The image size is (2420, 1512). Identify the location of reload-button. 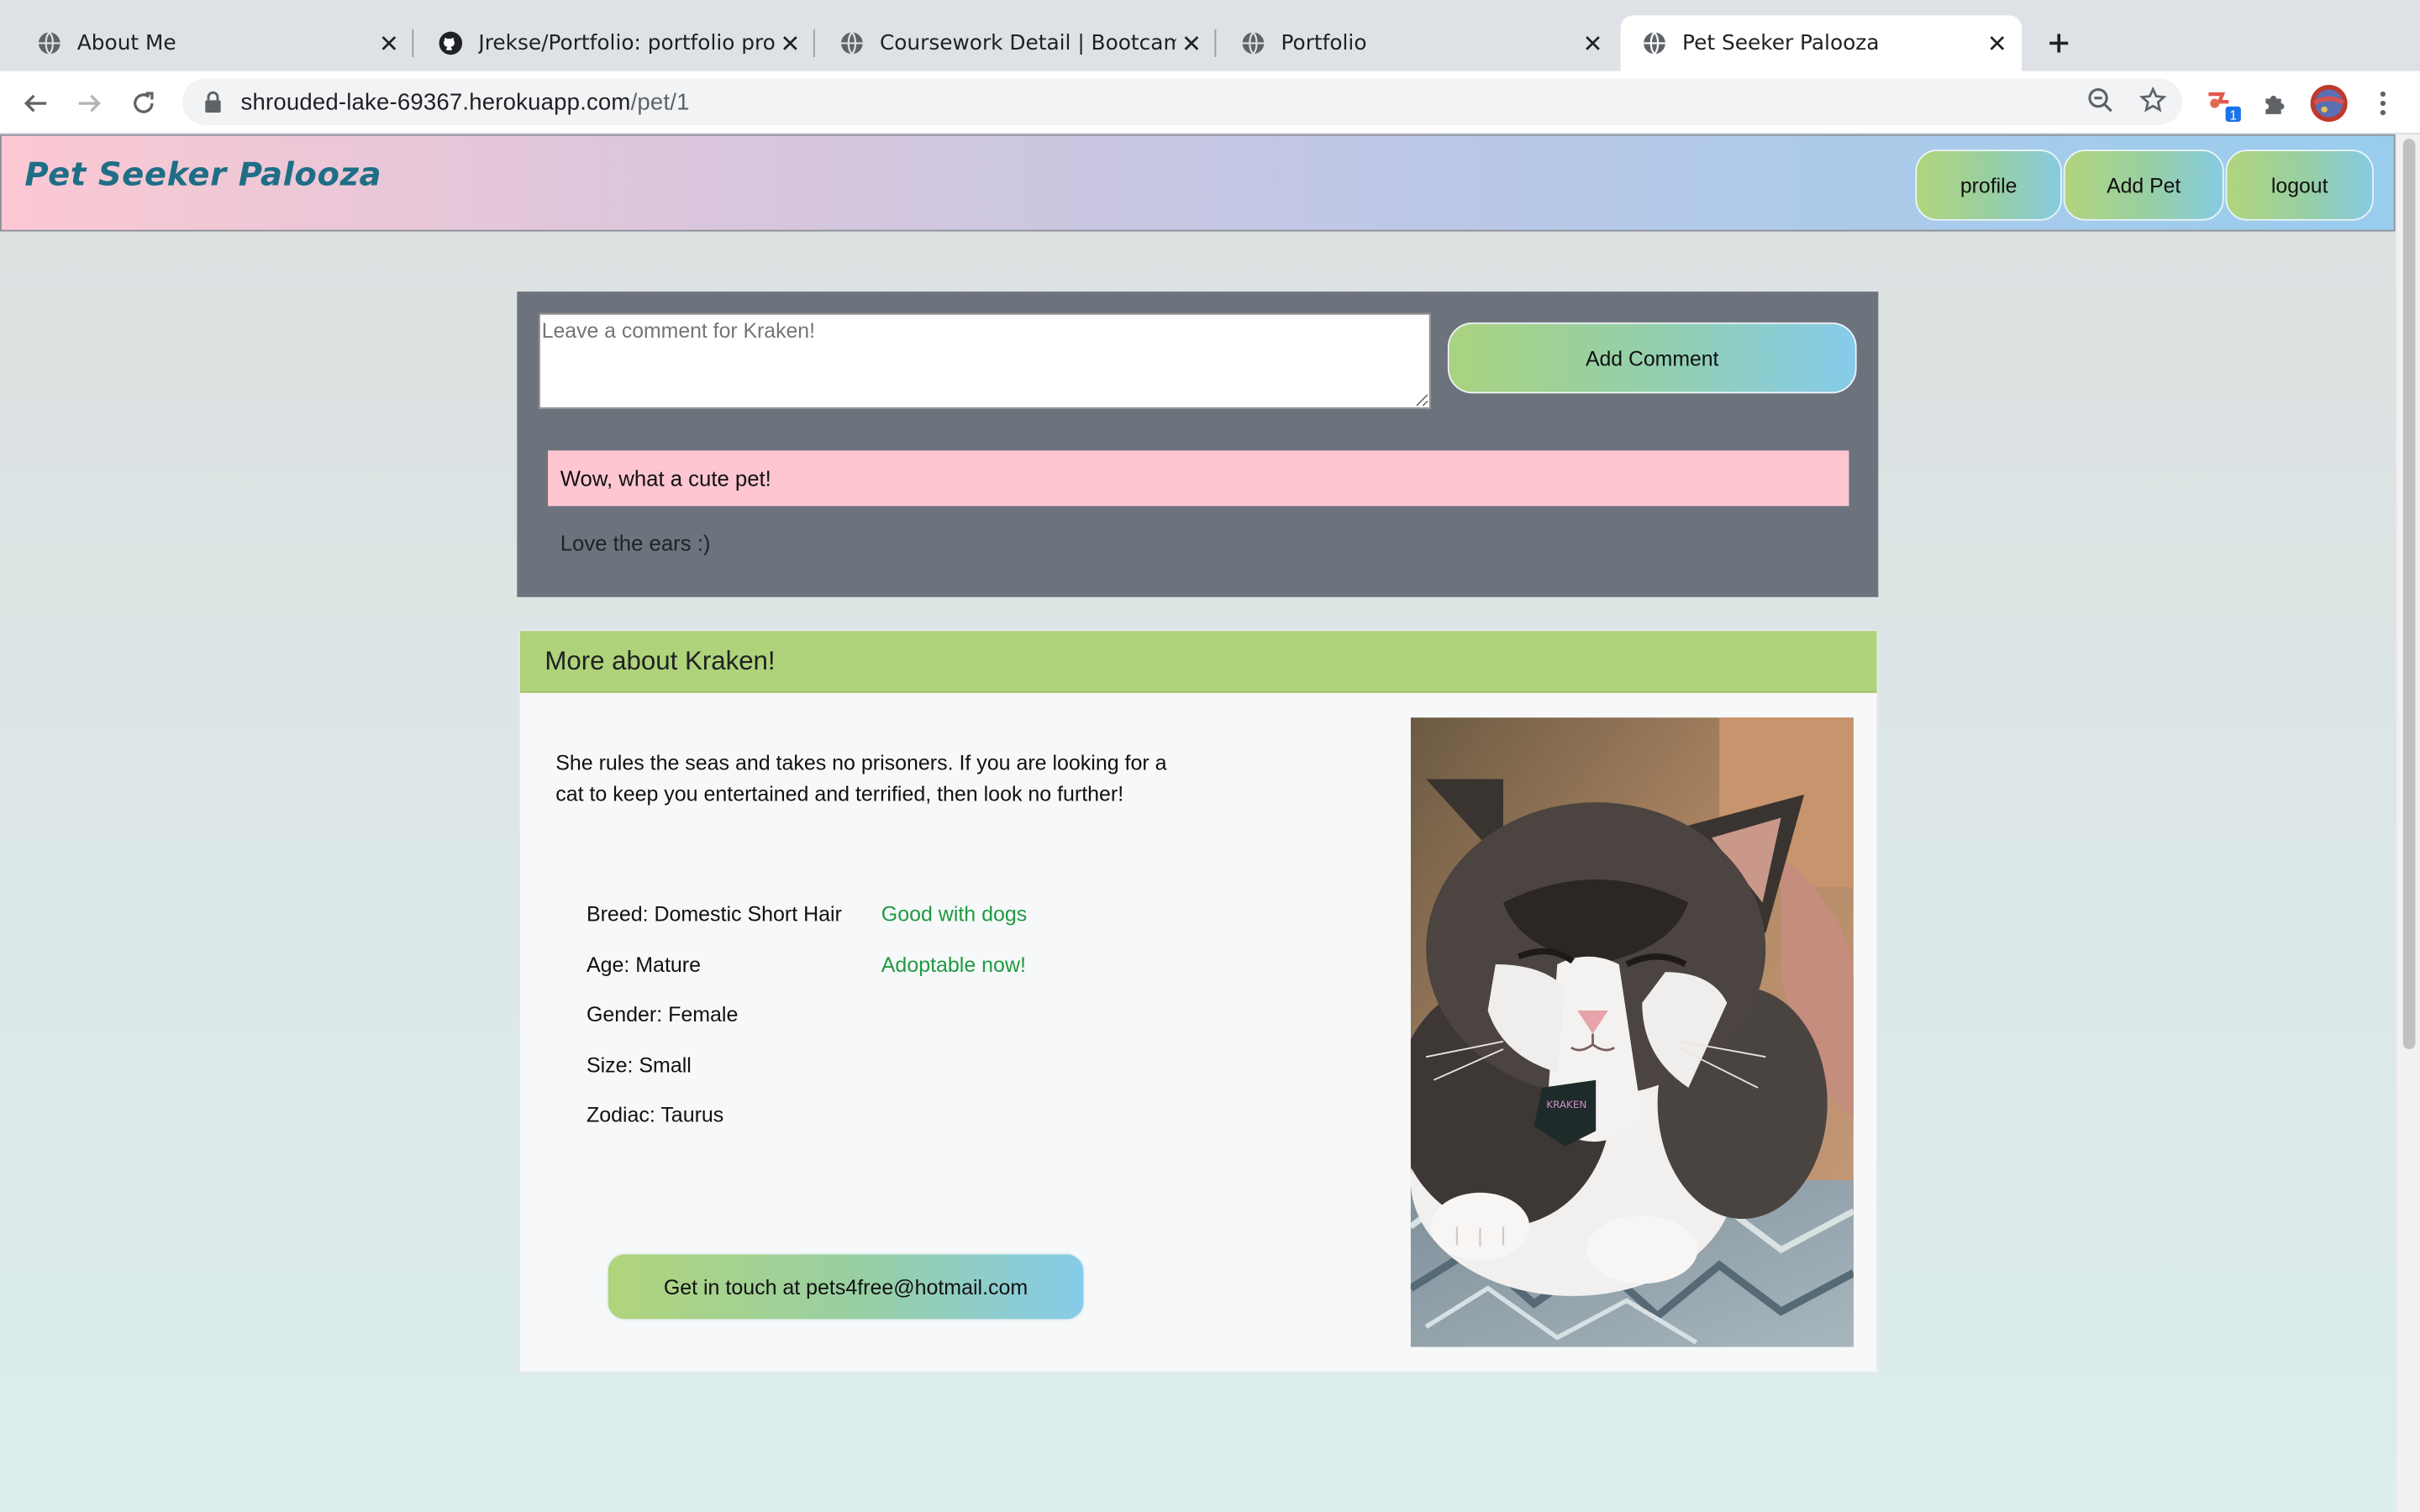
(144, 103).